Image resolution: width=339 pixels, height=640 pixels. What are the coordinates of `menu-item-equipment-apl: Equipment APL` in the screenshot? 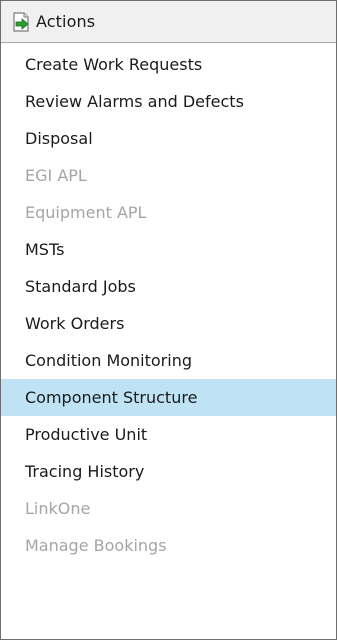 It's located at (86, 212).